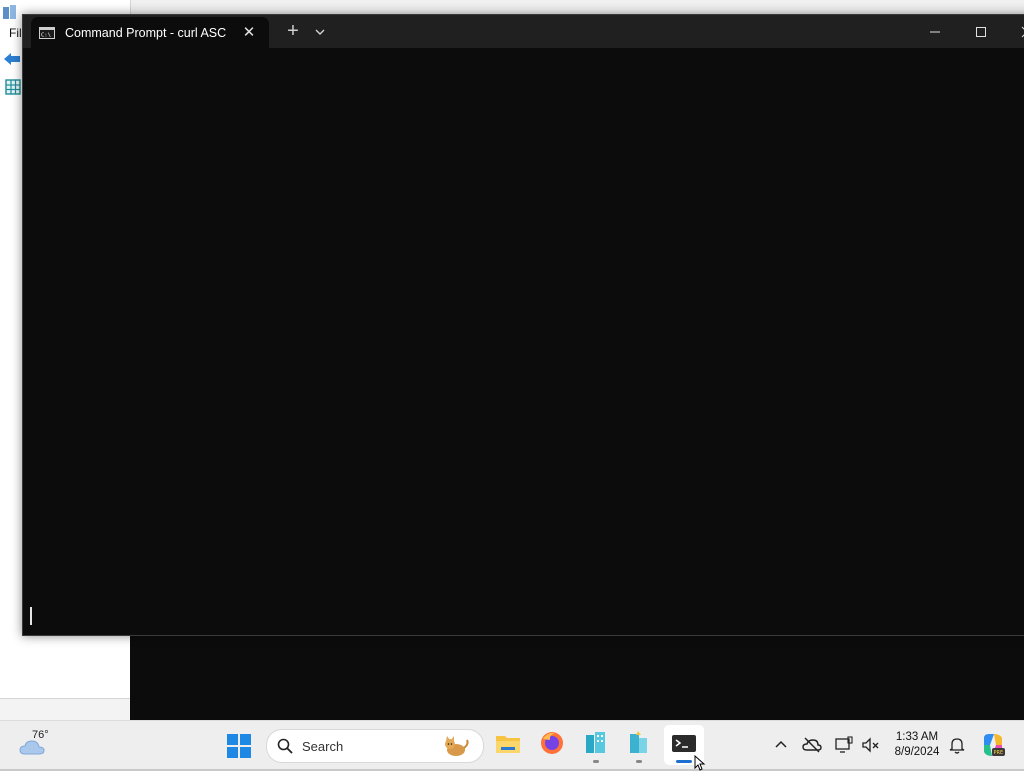  I want to click on chevron-up-icon, so click(781, 745).